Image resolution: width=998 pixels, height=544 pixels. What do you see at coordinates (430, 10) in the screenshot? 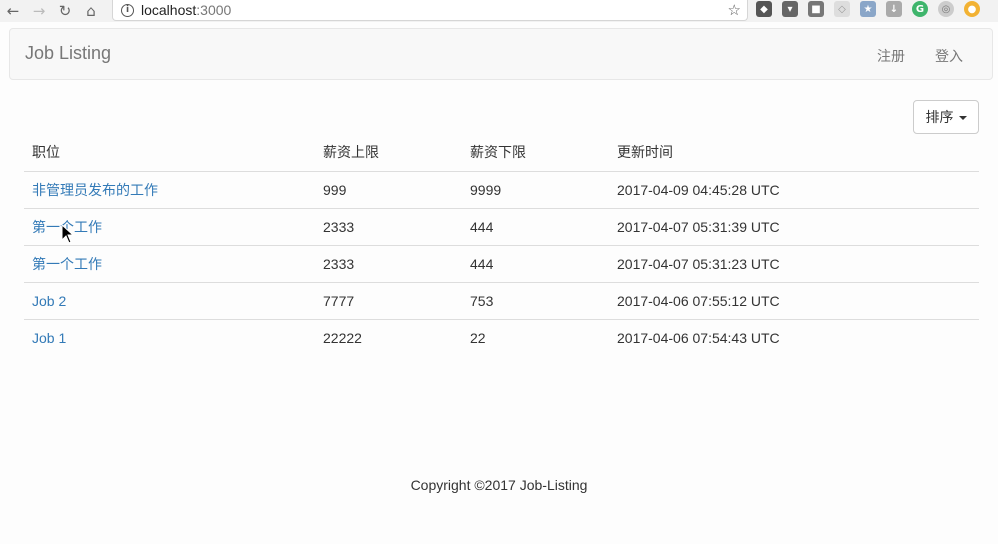
I see `address-bar: i localhost:3000 ☆` at bounding box center [430, 10].